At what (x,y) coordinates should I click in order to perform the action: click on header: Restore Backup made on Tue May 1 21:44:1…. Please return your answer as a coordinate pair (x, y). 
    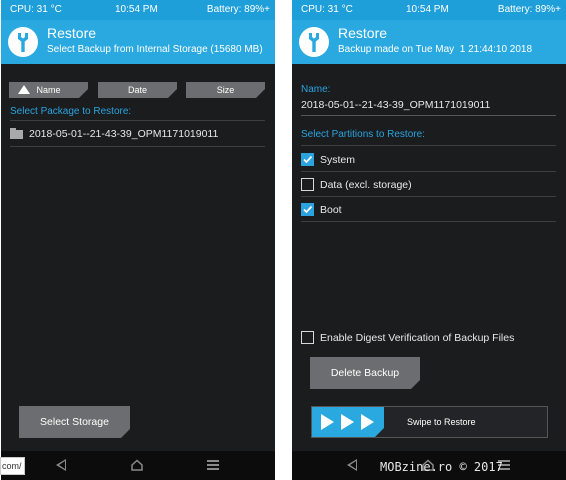
    Looking at the image, I should click on (429, 42).